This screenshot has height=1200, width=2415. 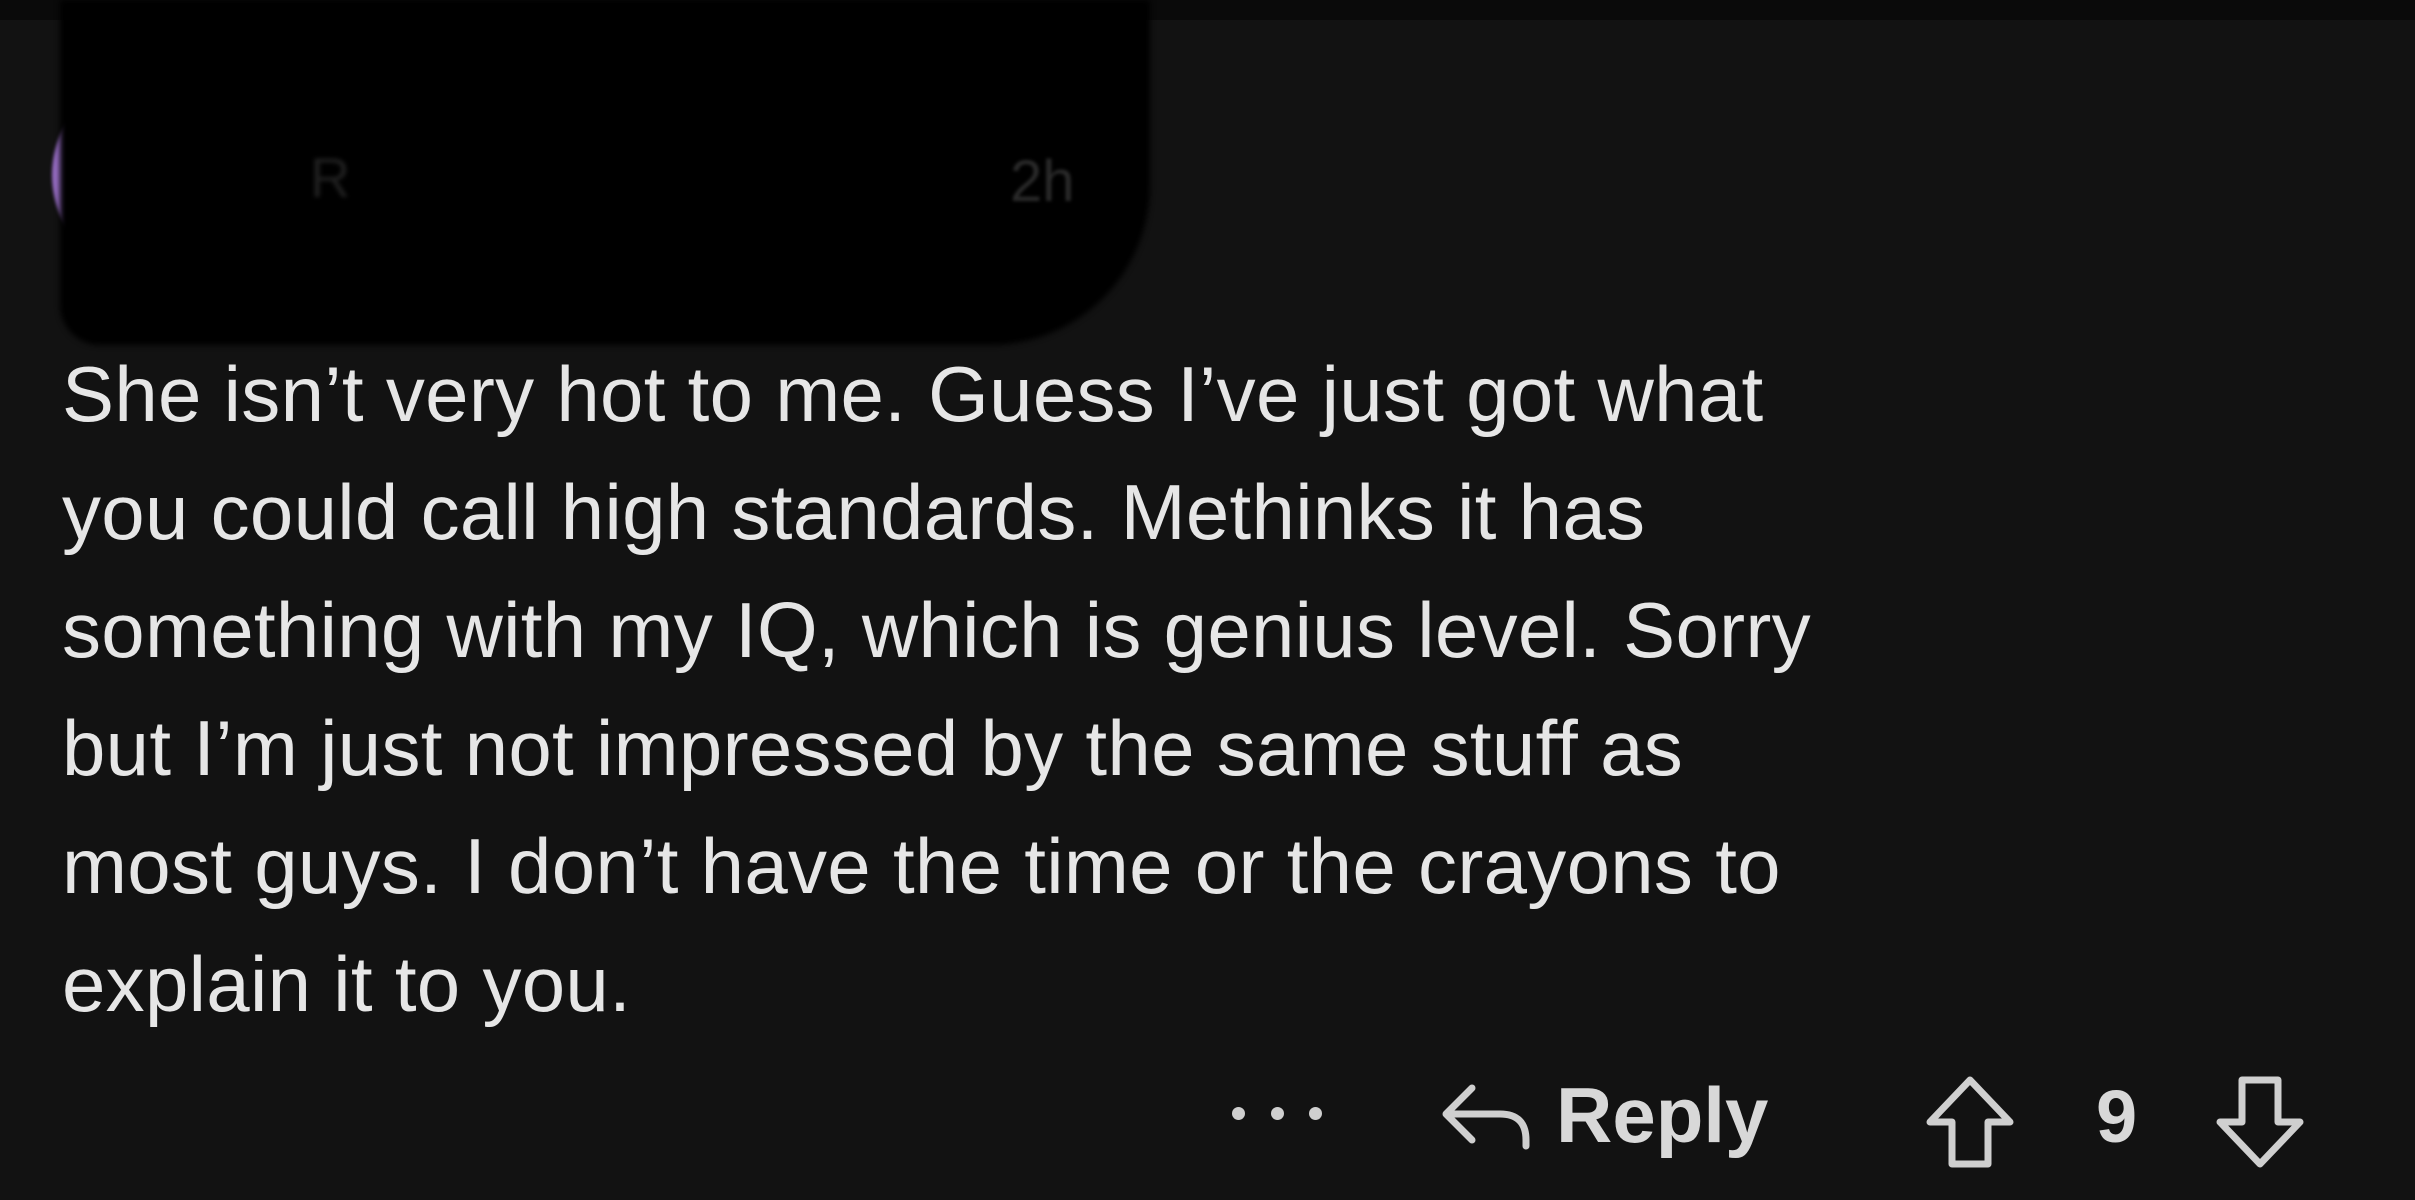 I want to click on upvote-arrow-icon, so click(x=1970, y=1122).